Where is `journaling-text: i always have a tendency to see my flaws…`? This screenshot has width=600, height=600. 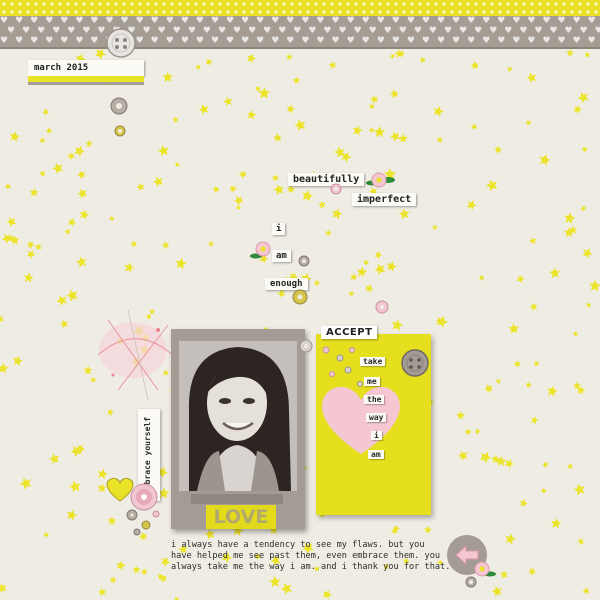
journaling-text: i always have a tendency to see my flaws… is located at coordinates (311, 556).